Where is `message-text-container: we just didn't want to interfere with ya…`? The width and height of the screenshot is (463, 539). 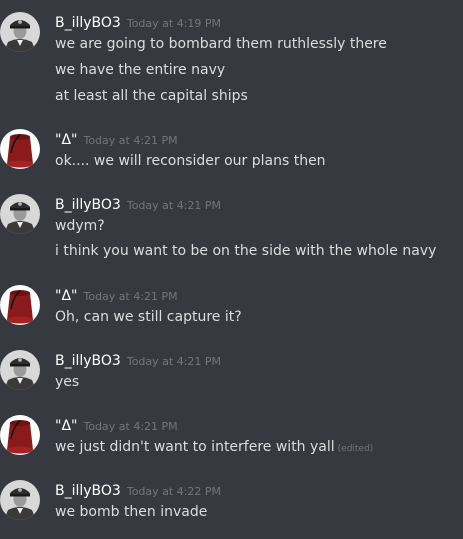 message-text-container: we just didn't want to interfere with ya… is located at coordinates (214, 448).